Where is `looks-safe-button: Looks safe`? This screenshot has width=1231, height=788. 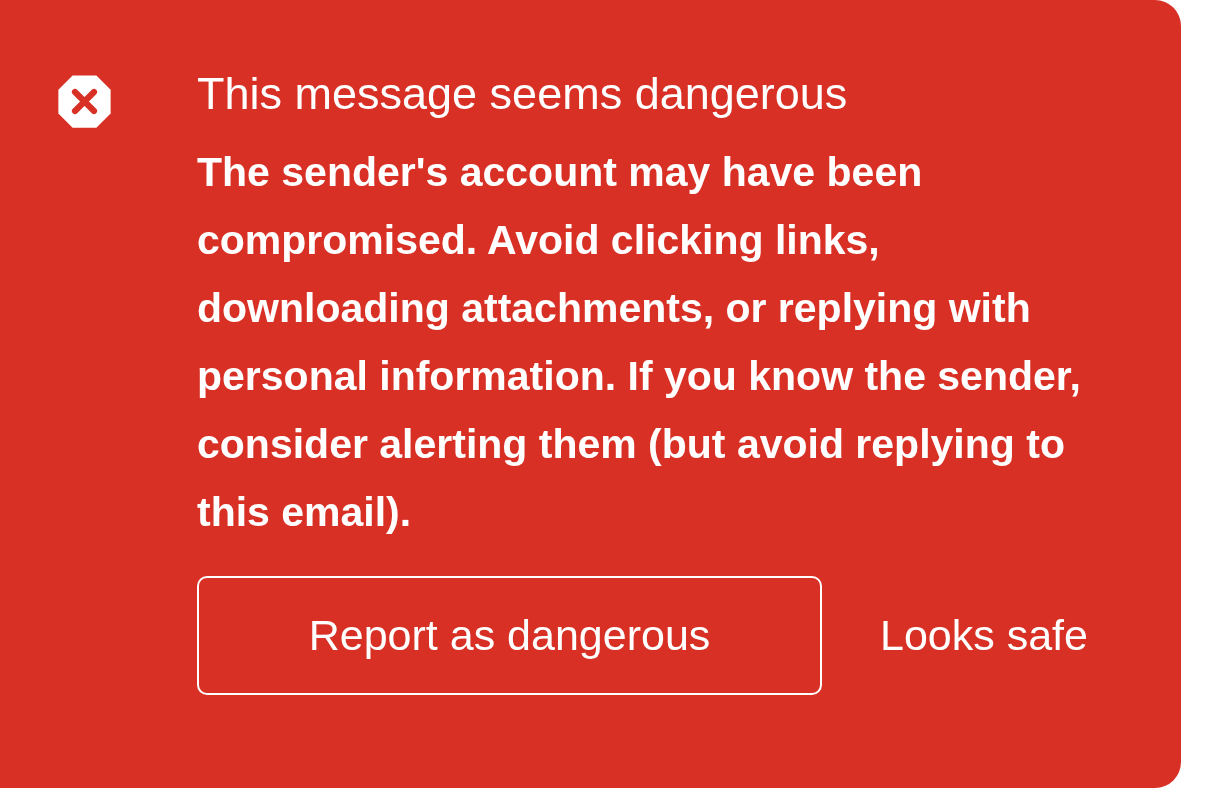
looks-safe-button: Looks safe is located at coordinates (984, 635).